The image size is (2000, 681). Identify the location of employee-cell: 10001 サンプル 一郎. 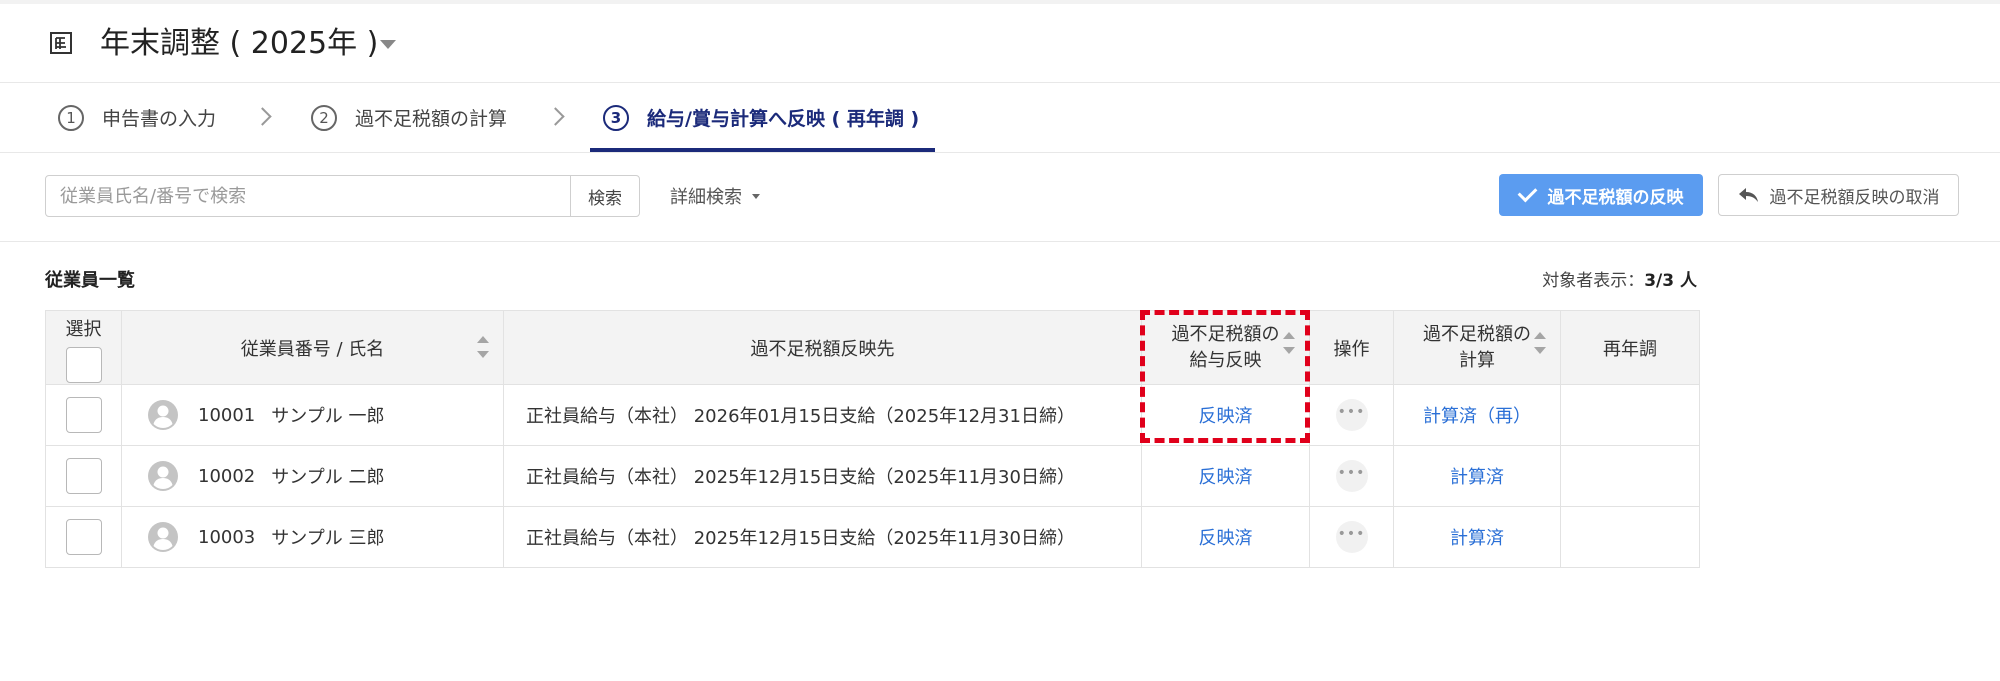
(312, 415).